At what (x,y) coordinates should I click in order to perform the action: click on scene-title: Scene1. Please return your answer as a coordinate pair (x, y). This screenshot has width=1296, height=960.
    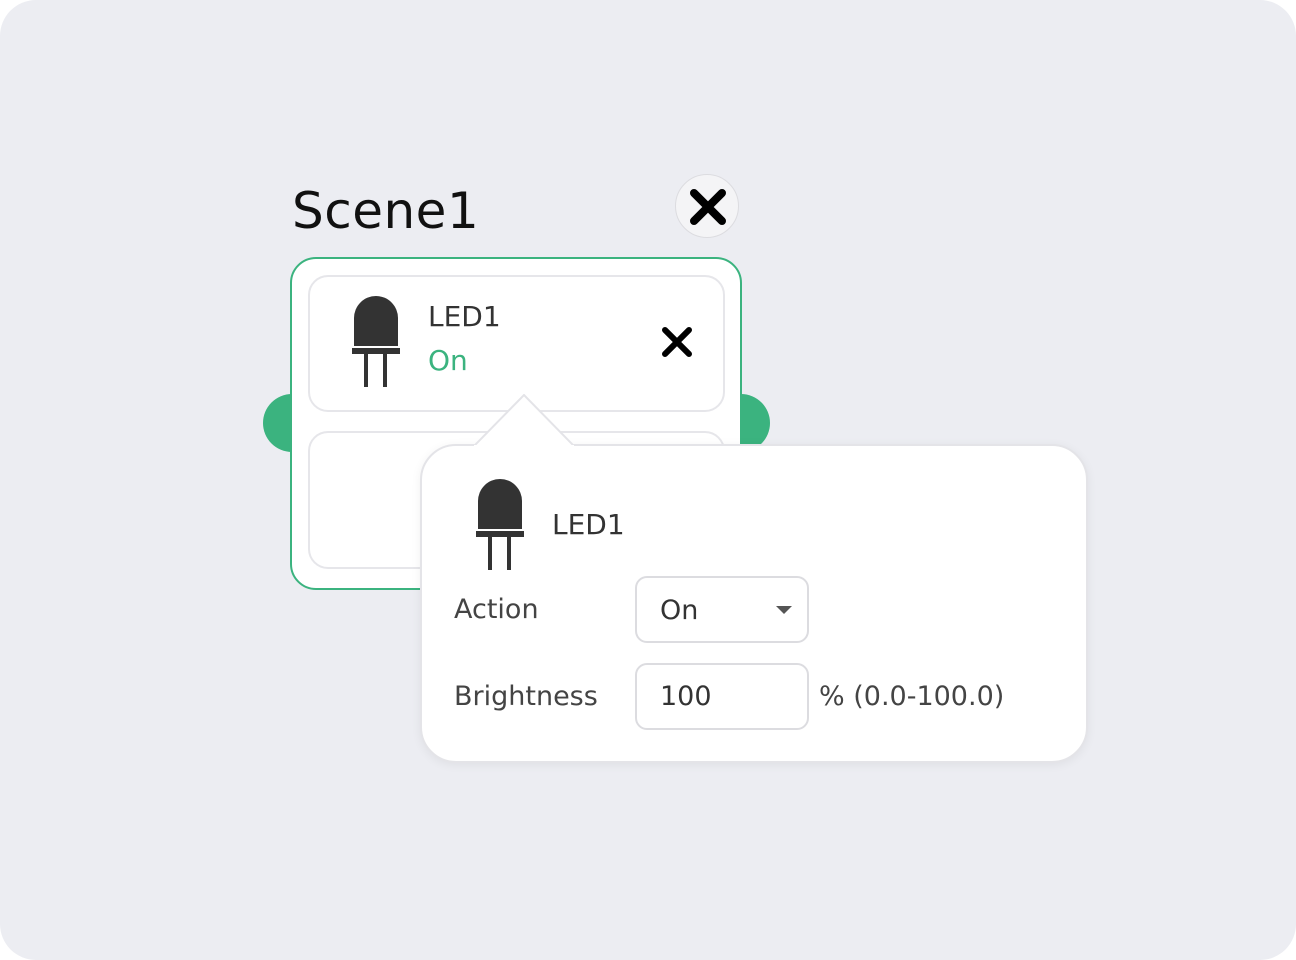
    Looking at the image, I should click on (386, 211).